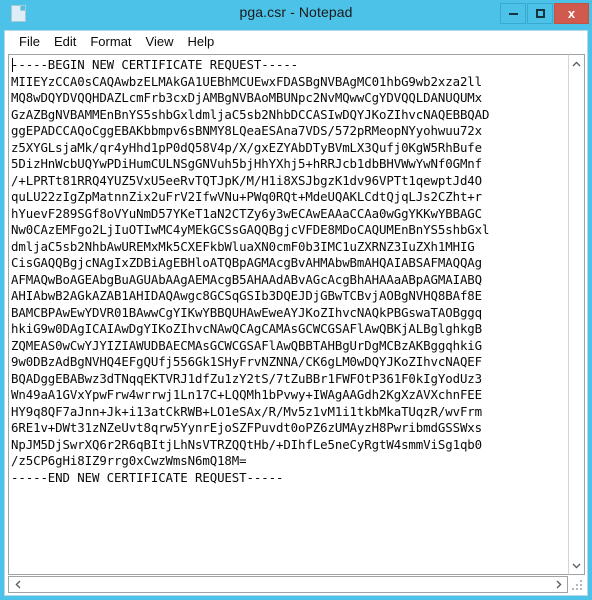 The image size is (592, 600). I want to click on menu-item-help: Help, so click(200, 42).